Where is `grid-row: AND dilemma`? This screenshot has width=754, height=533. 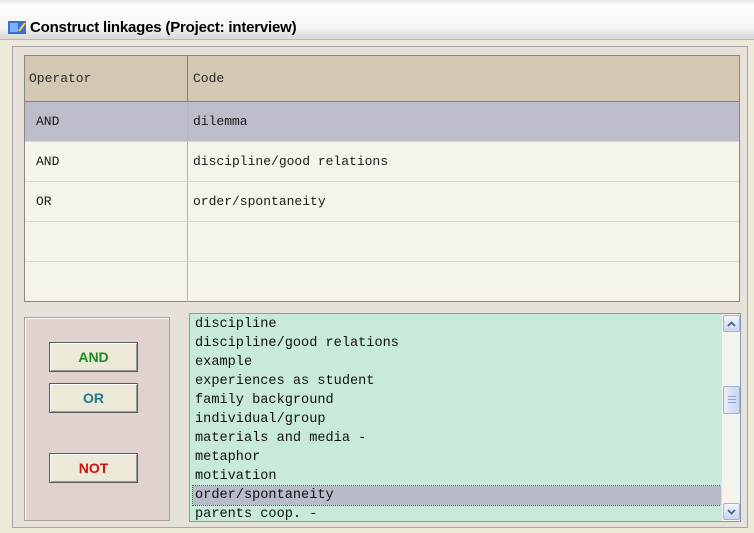 grid-row: AND dilemma is located at coordinates (382, 122).